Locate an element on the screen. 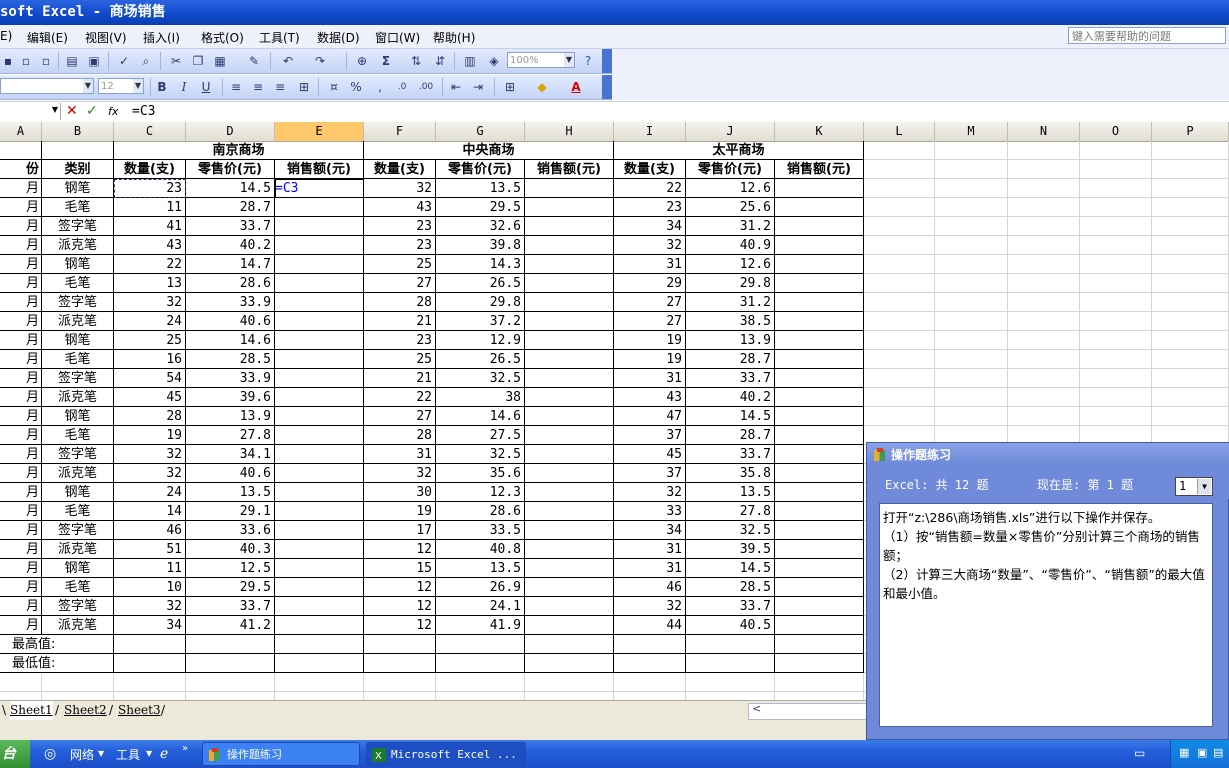 The width and height of the screenshot is (1229, 768). value-cell: 32.6 is located at coordinates (480, 226).